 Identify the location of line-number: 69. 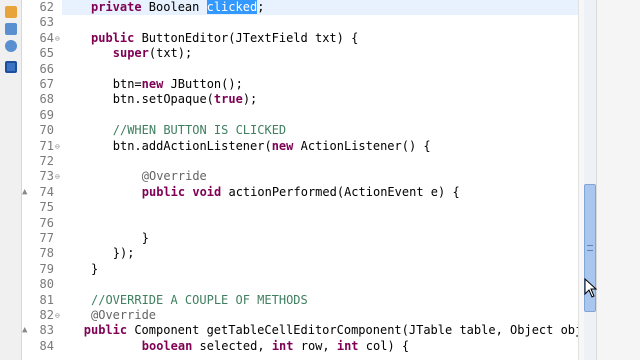
(46, 114).